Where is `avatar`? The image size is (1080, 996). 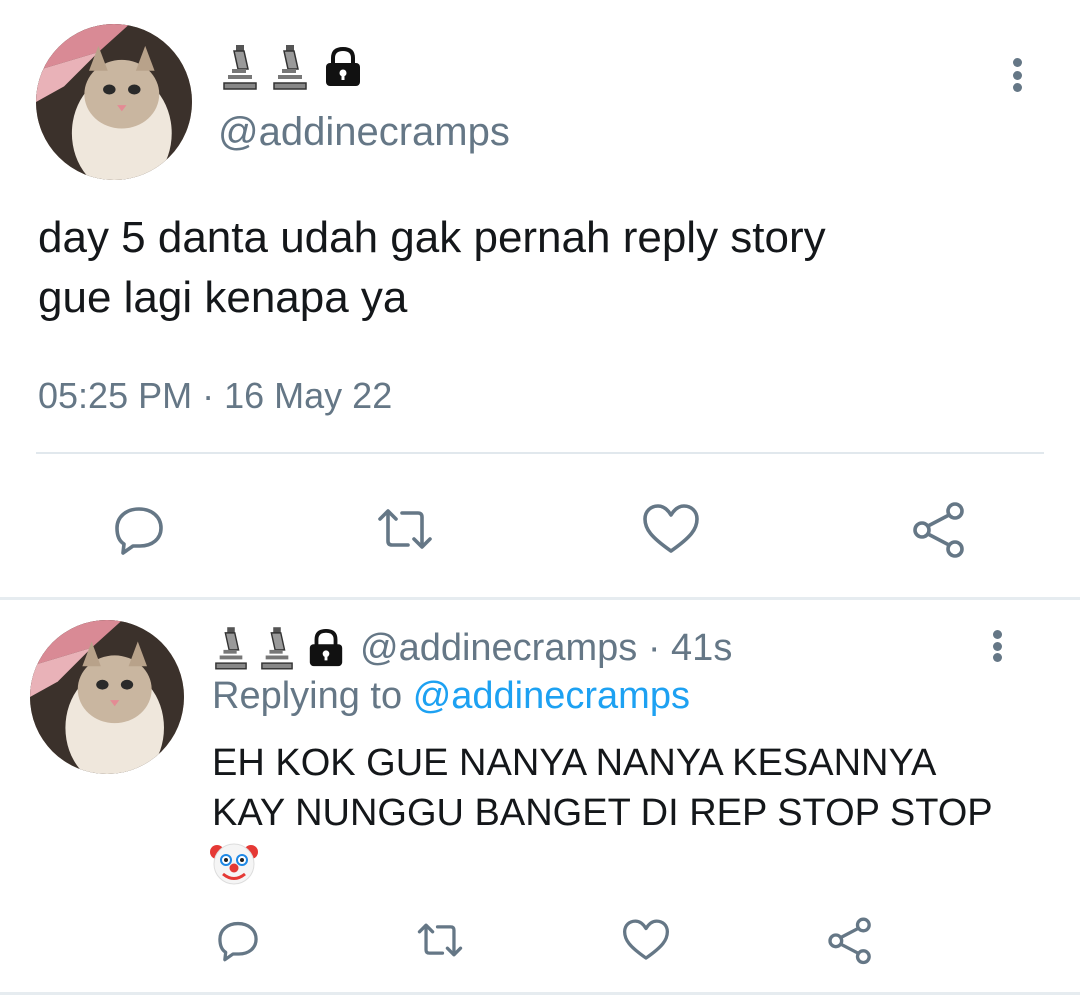 avatar is located at coordinates (114, 102).